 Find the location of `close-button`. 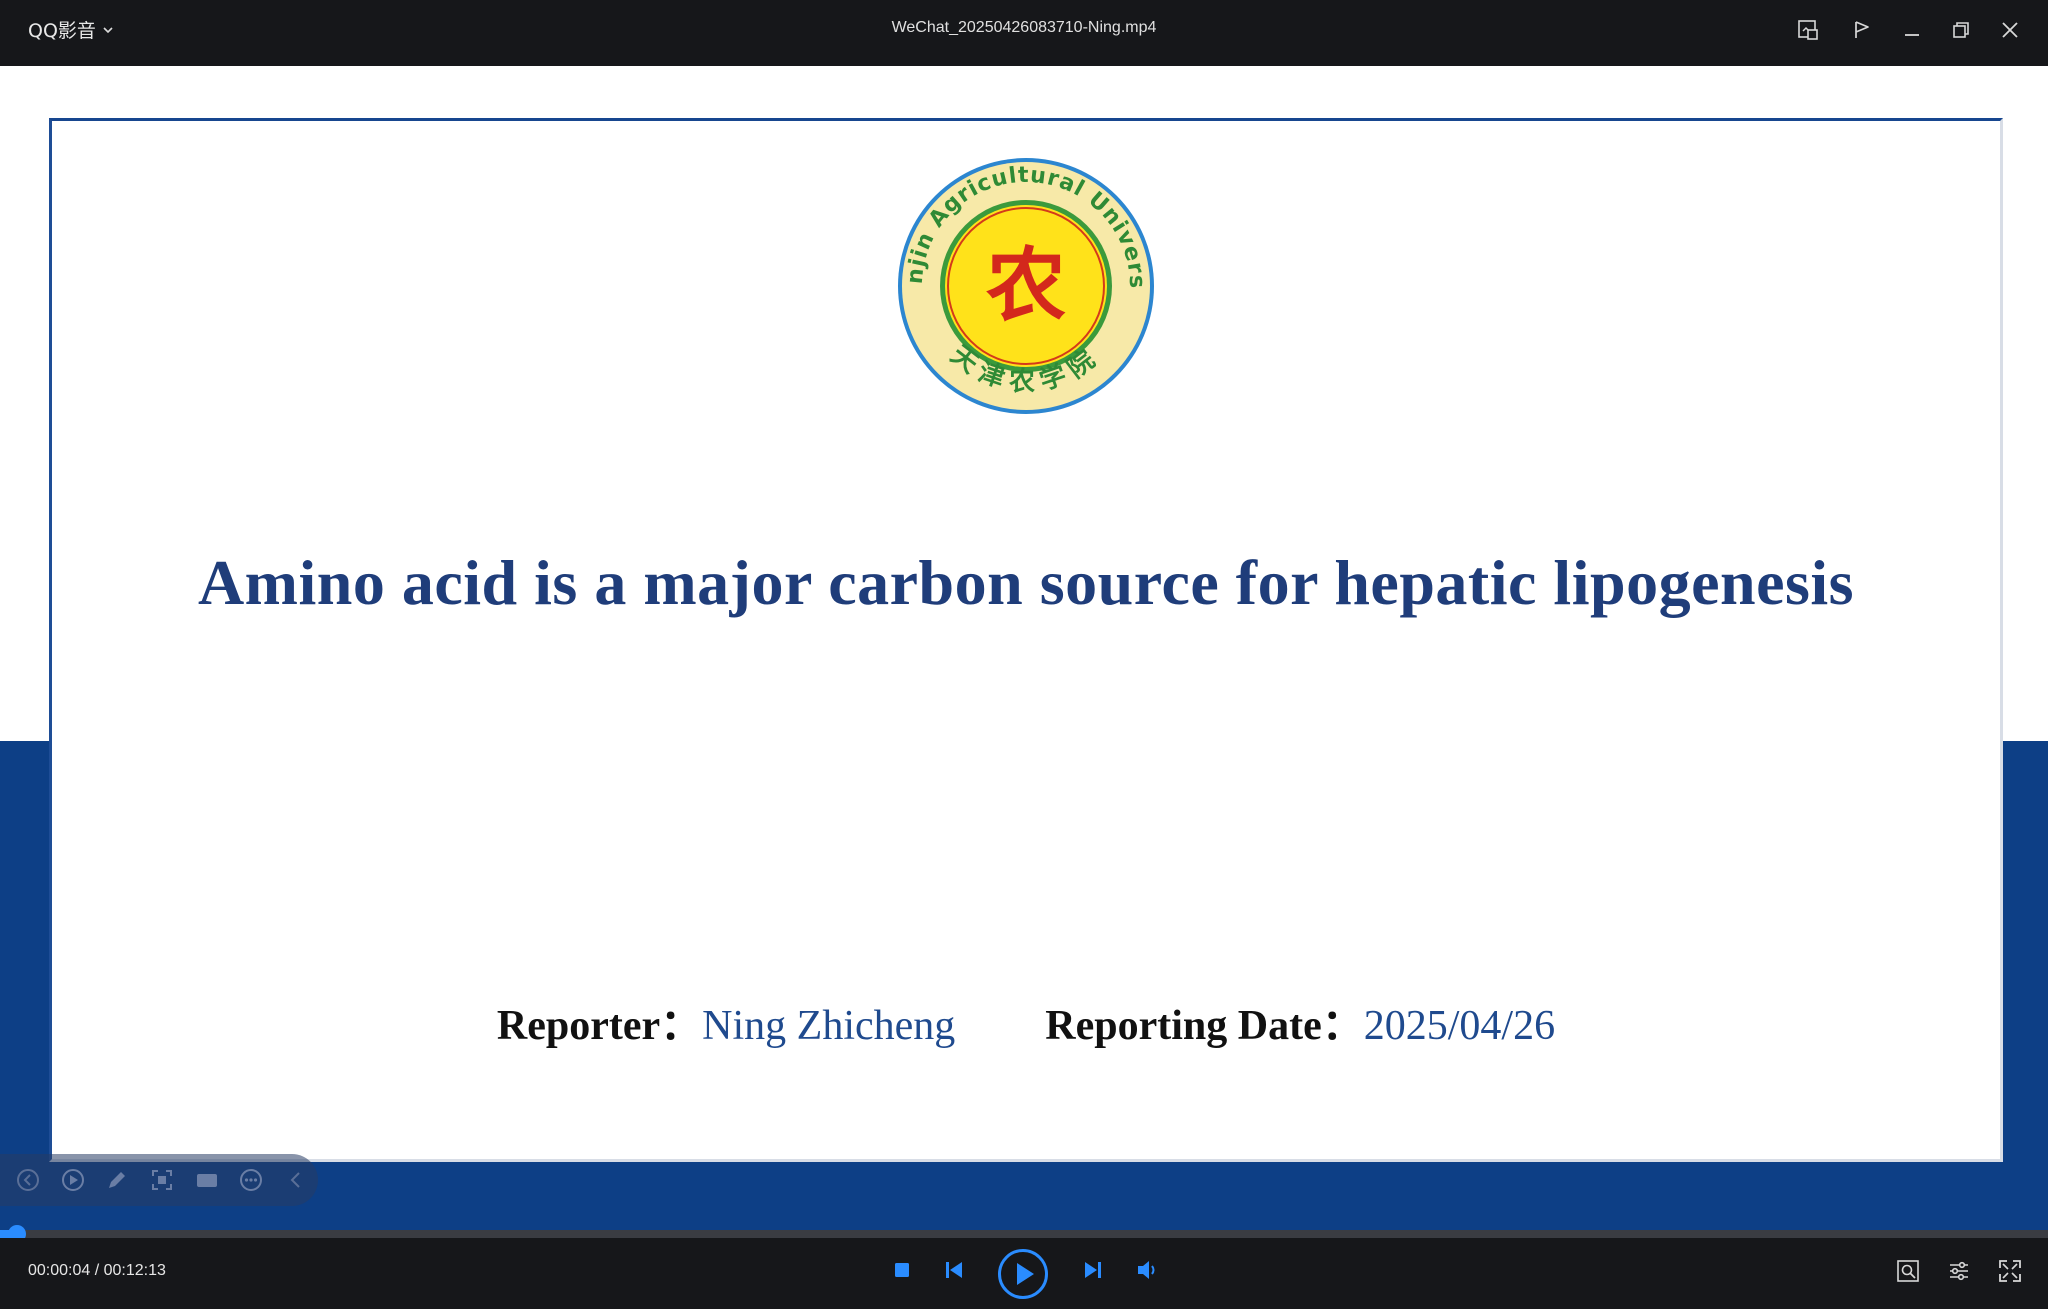

close-button is located at coordinates (2010, 30).